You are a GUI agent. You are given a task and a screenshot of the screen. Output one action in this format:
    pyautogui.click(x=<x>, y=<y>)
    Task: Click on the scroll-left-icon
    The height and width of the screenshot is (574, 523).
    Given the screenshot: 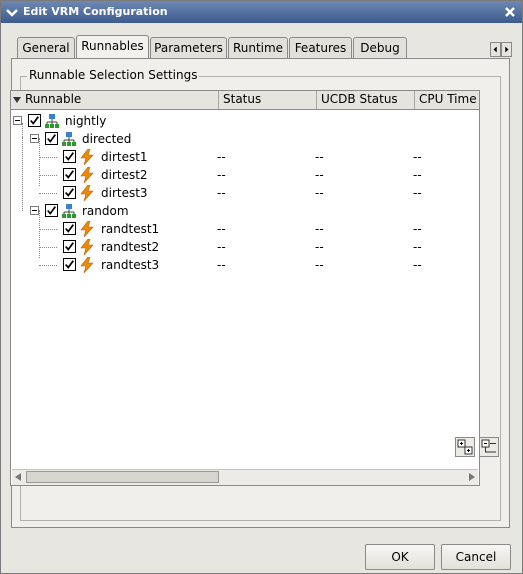 What is the action you would take?
    pyautogui.click(x=18, y=477)
    